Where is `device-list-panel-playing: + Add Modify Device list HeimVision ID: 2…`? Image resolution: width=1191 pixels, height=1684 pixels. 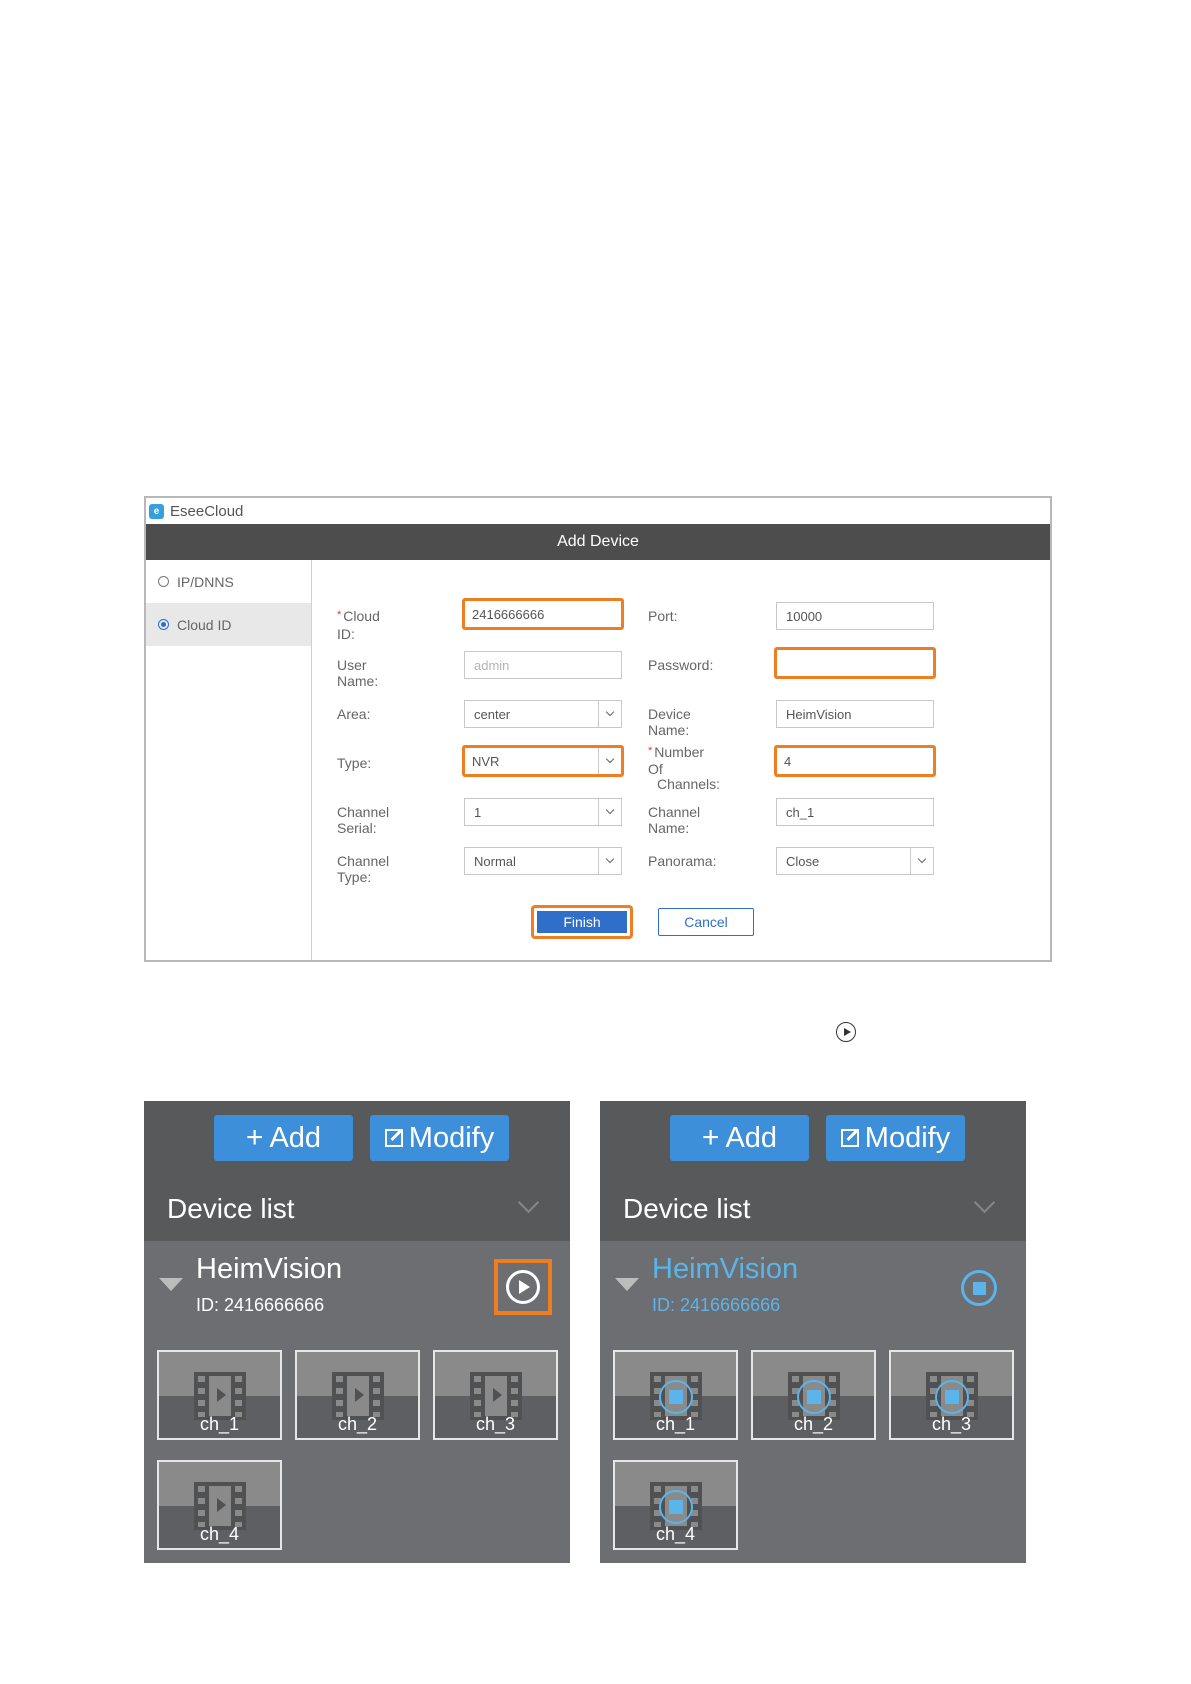 device-list-panel-playing: + Add Modify Device list HeimVision ID: 2… is located at coordinates (813, 1332).